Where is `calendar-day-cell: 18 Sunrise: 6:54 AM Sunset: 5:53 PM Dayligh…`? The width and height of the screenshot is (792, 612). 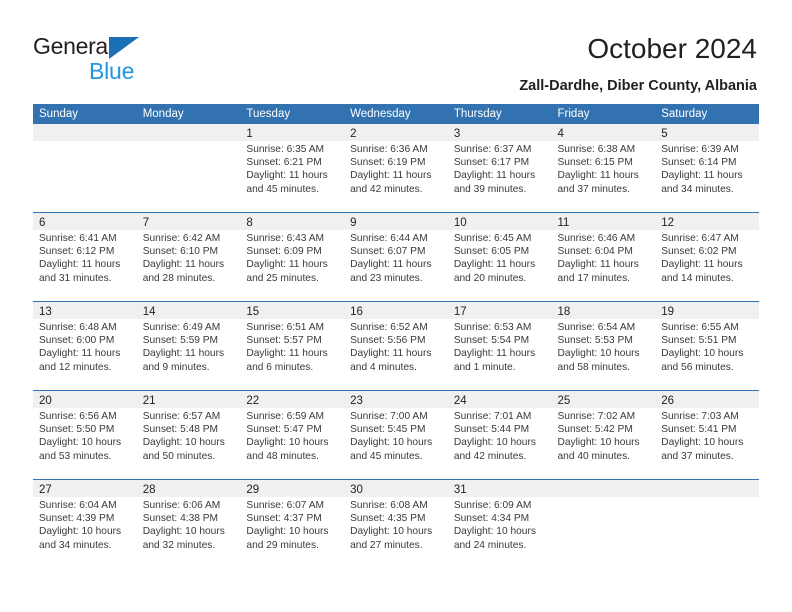 calendar-day-cell: 18 Sunrise: 6:54 AM Sunset: 5:53 PM Dayligh… is located at coordinates (603, 346).